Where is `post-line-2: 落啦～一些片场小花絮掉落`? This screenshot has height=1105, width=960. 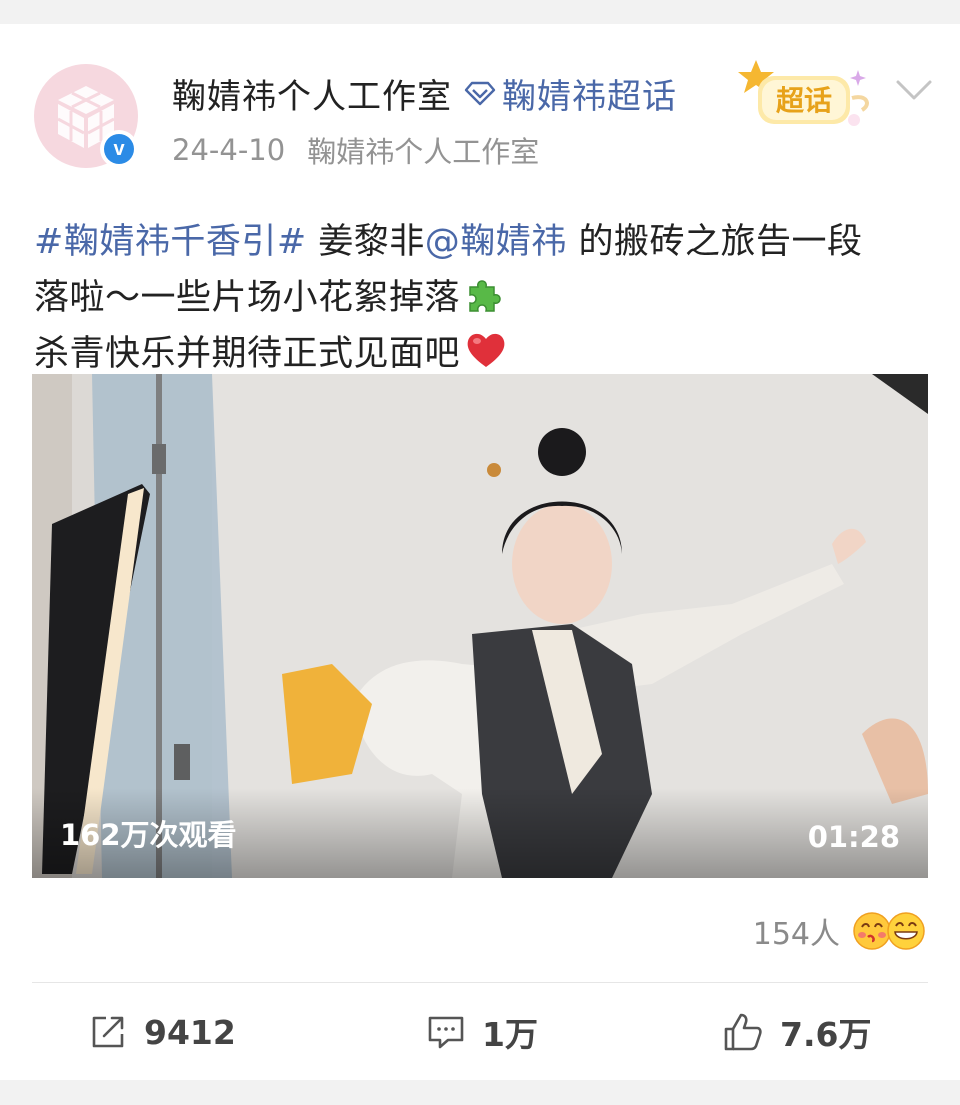
post-line-2: 落啦～一些片场小花絮掉落 is located at coordinates (484, 298).